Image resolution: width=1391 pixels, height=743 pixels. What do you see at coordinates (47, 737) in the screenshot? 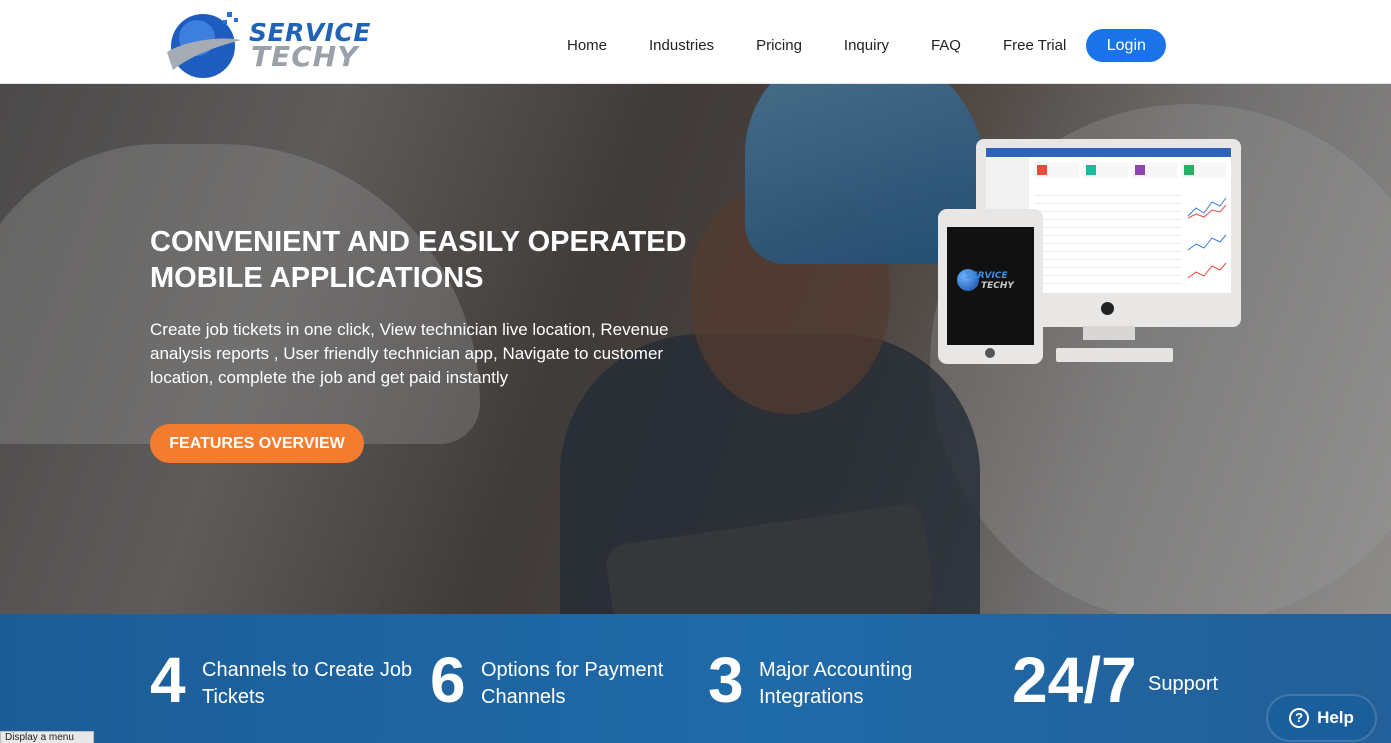
I see `menu-tooltip: Display a menu` at bounding box center [47, 737].